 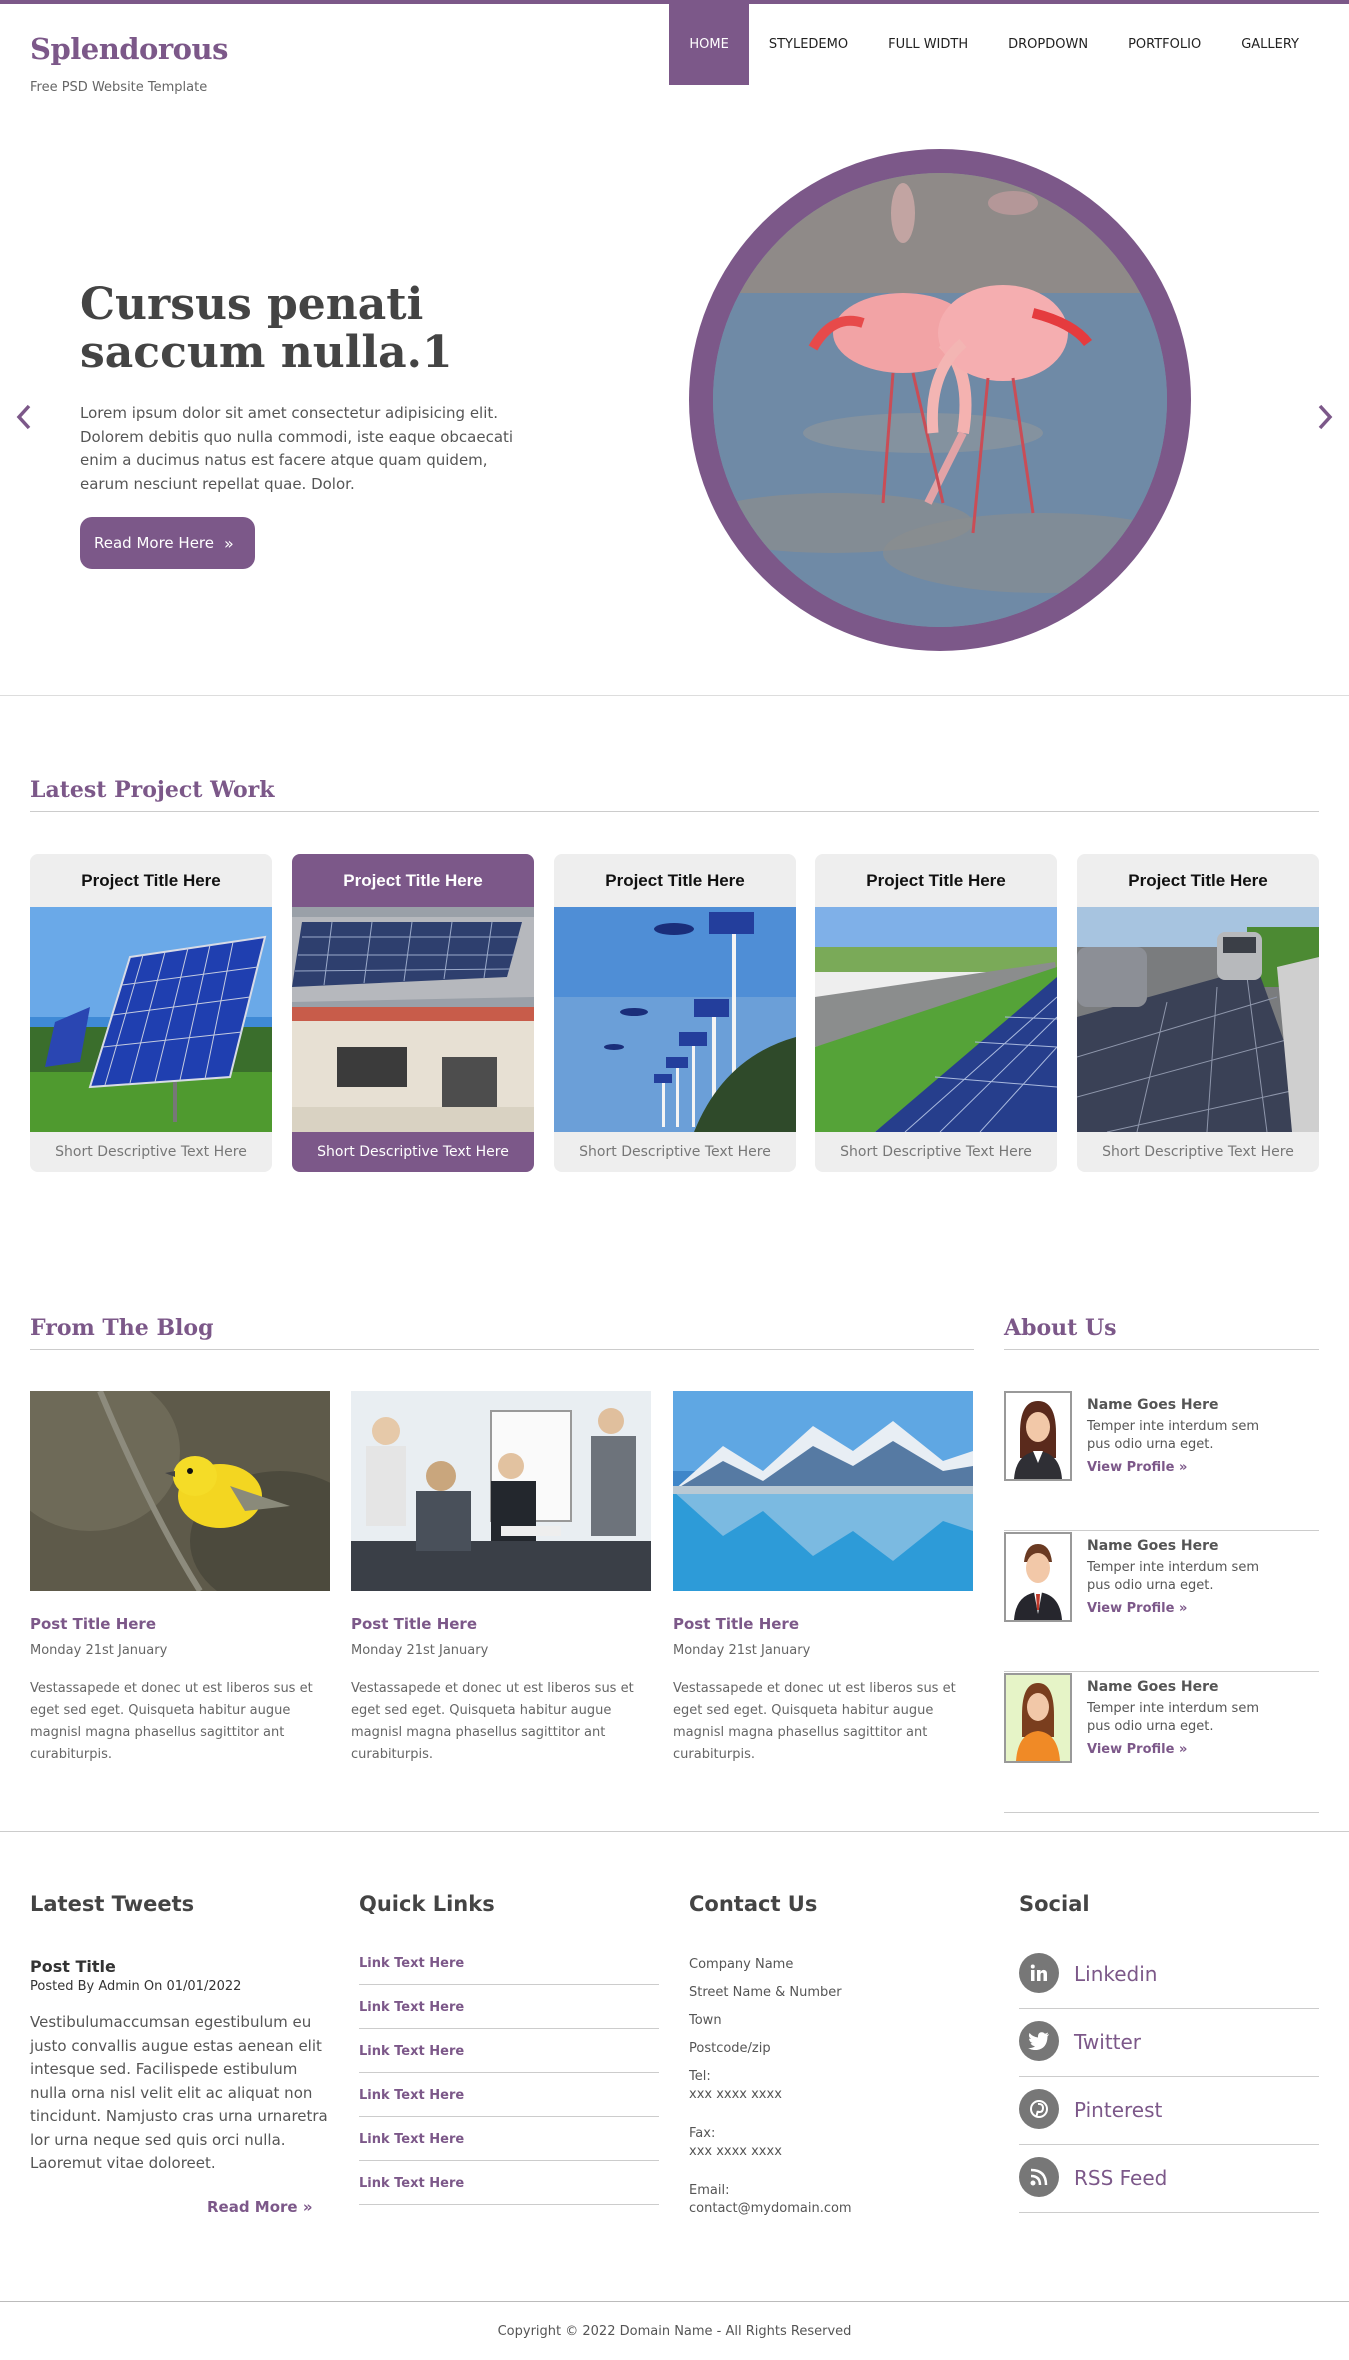 What do you see at coordinates (1161, 1332) in the screenshot?
I see `about-heading: About Us` at bounding box center [1161, 1332].